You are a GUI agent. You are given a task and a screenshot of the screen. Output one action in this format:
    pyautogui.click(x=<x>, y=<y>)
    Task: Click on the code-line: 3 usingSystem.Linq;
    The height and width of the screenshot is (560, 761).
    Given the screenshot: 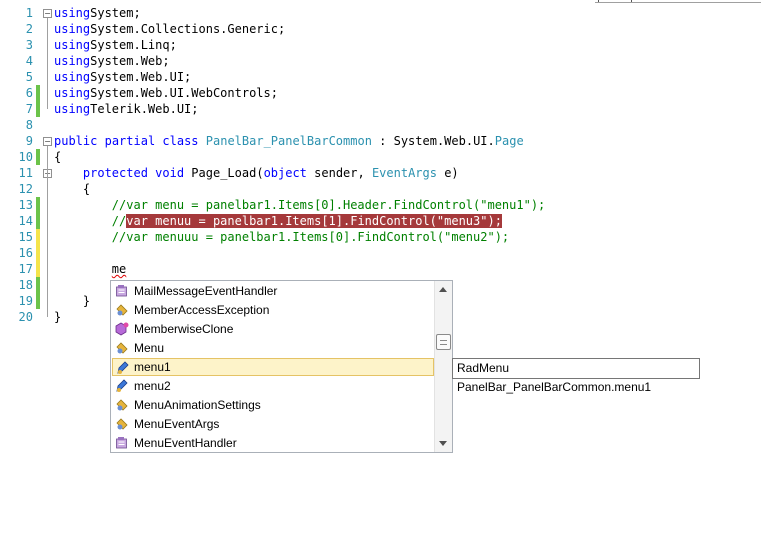 What is the action you would take?
    pyautogui.click(x=380, y=45)
    